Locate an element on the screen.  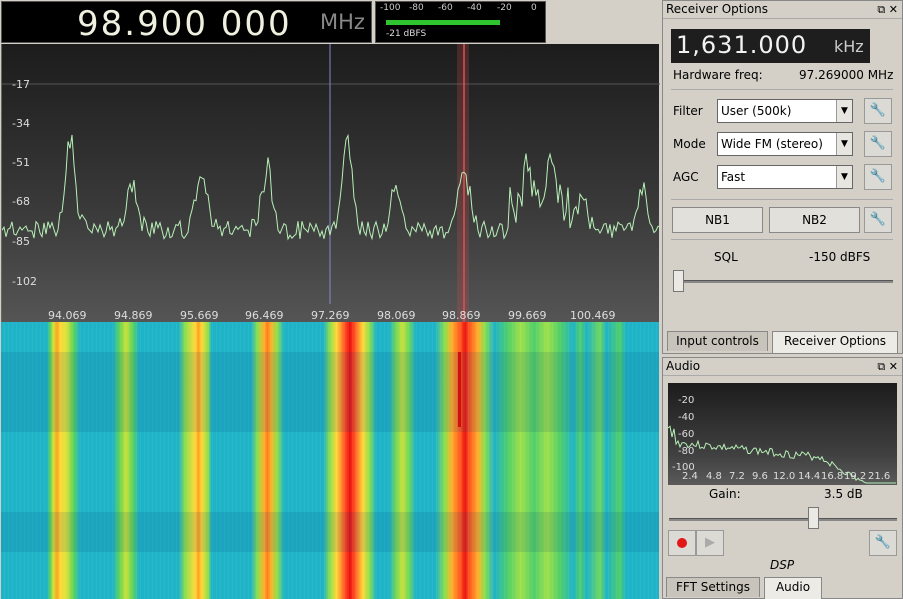
mode-value: Wide FM (stereo) is located at coordinates (772, 144).